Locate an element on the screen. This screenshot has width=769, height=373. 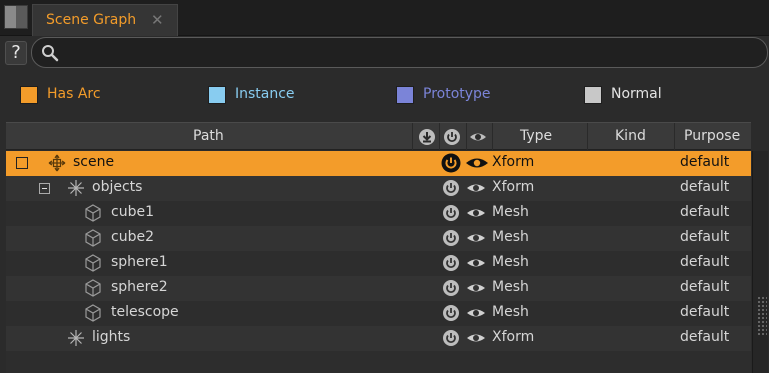
tree-row-telescope: telescope Mesh default is located at coordinates (378, 313).